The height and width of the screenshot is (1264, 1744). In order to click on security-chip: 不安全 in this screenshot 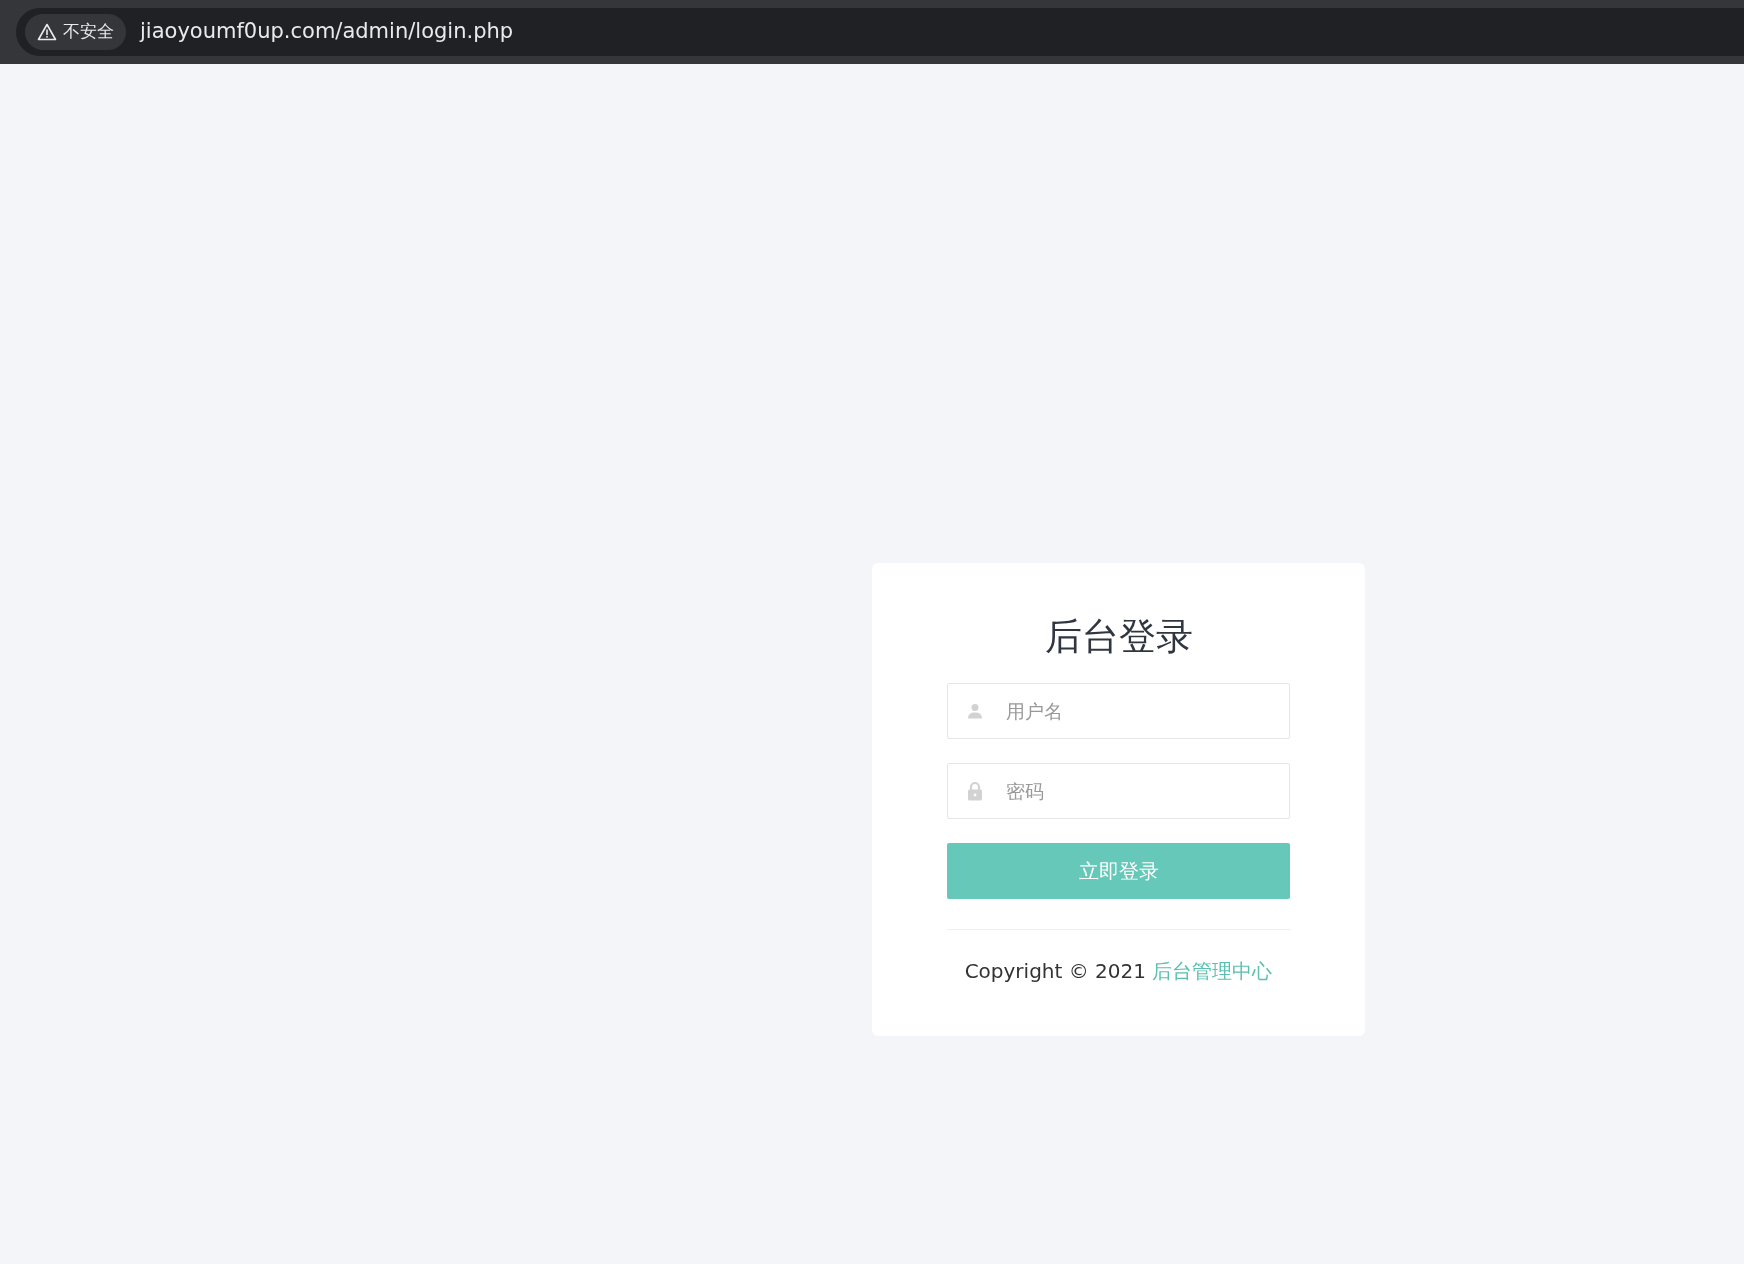, I will do `click(75, 32)`.